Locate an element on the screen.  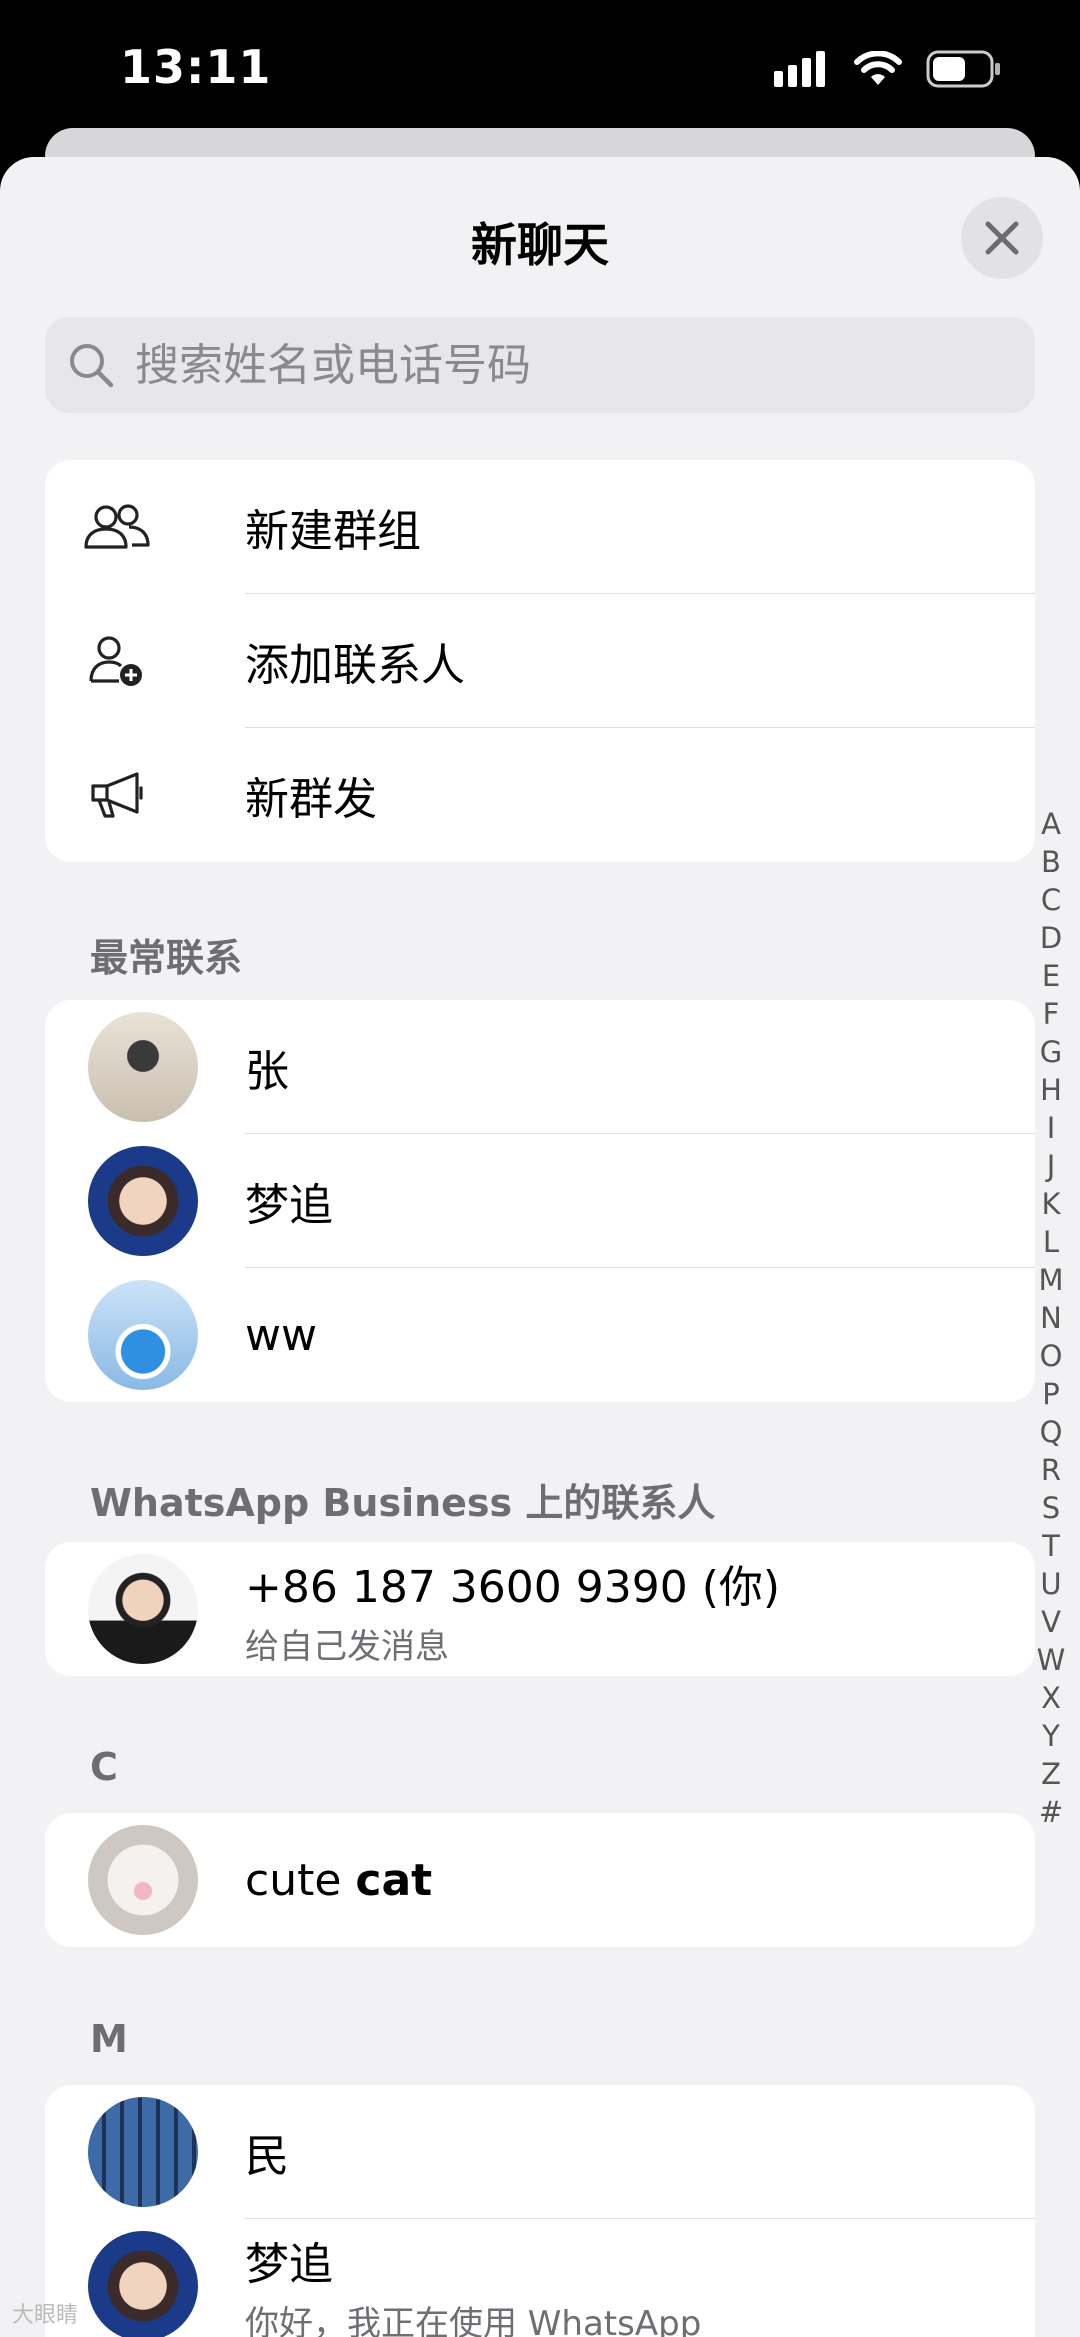
sheet-title: 新聊天 is located at coordinates (540, 245).